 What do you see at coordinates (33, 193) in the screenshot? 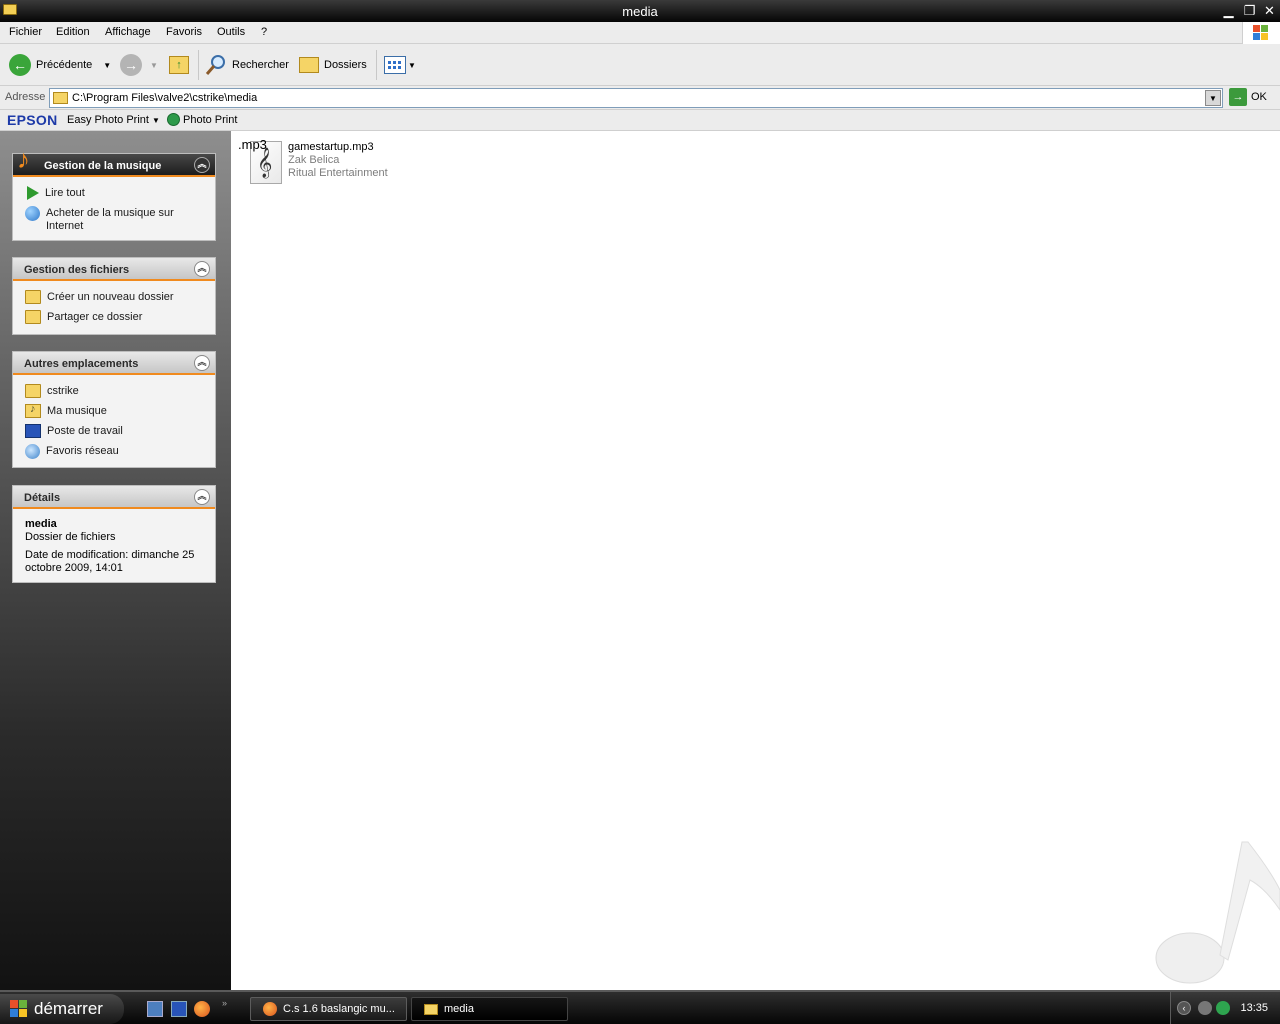
I see `play-icon` at bounding box center [33, 193].